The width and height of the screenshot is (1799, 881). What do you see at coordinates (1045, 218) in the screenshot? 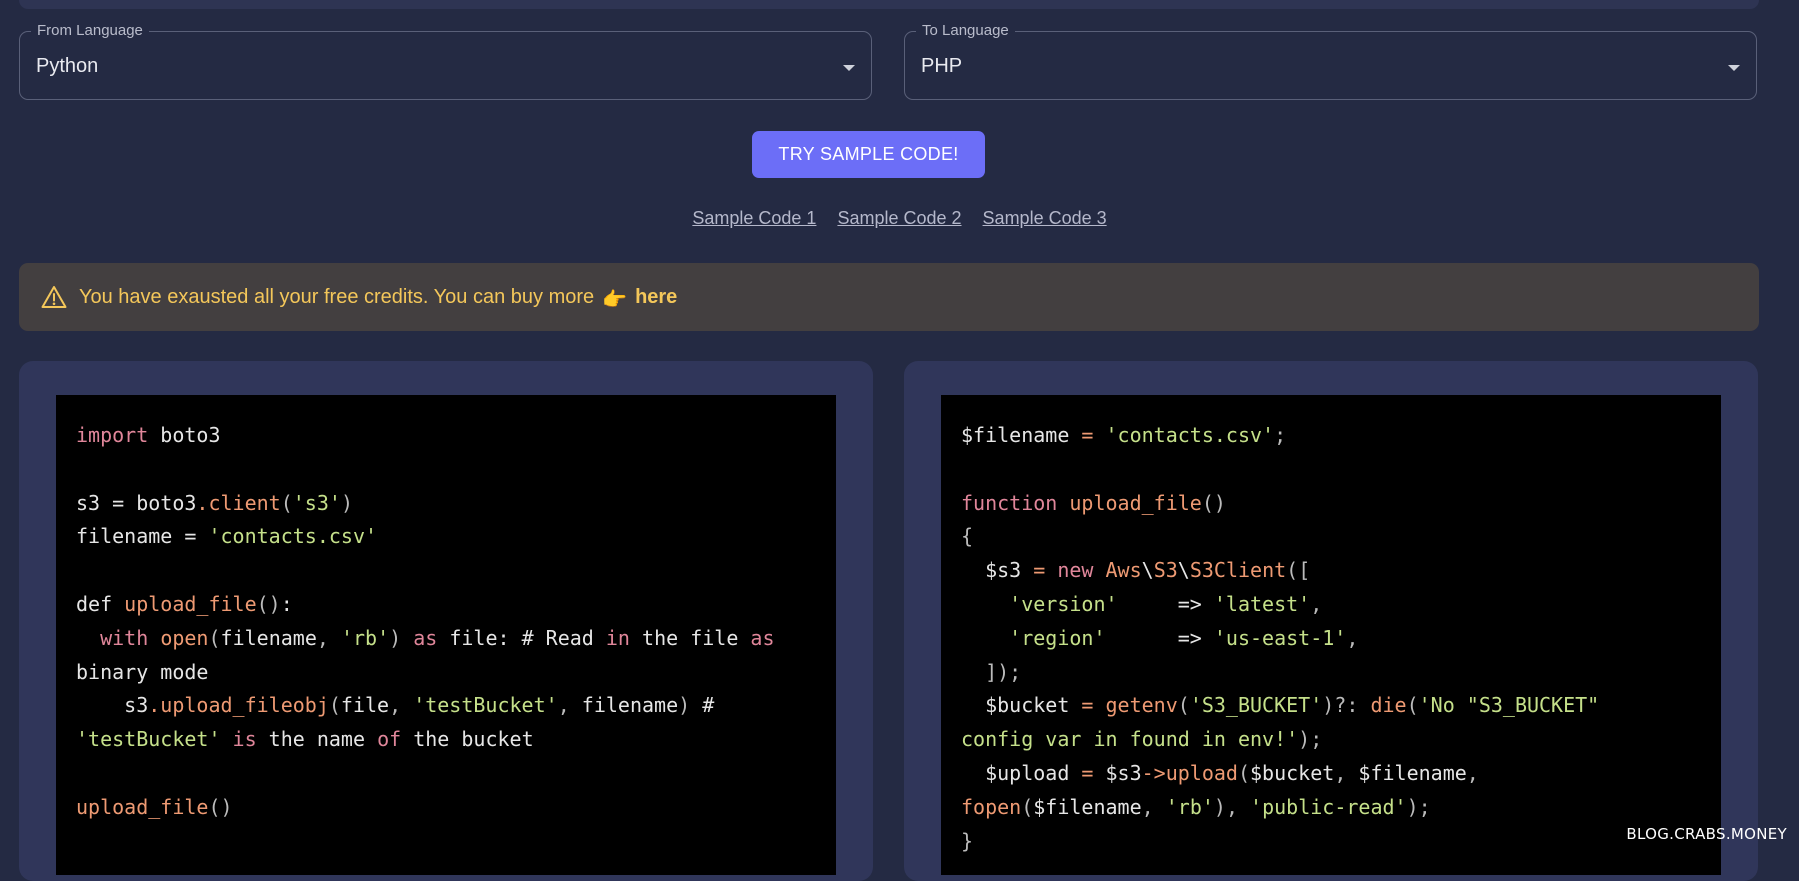
I see `sample-code-3-link: Sample Code 3` at bounding box center [1045, 218].